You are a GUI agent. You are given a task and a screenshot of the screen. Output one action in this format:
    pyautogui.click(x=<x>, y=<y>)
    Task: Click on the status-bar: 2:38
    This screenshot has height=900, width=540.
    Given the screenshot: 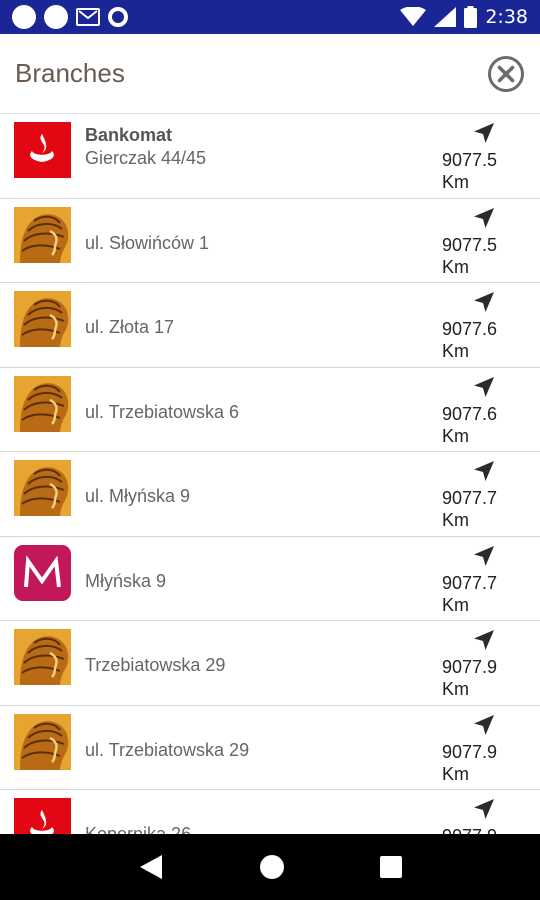 What is the action you would take?
    pyautogui.click(x=270, y=17)
    